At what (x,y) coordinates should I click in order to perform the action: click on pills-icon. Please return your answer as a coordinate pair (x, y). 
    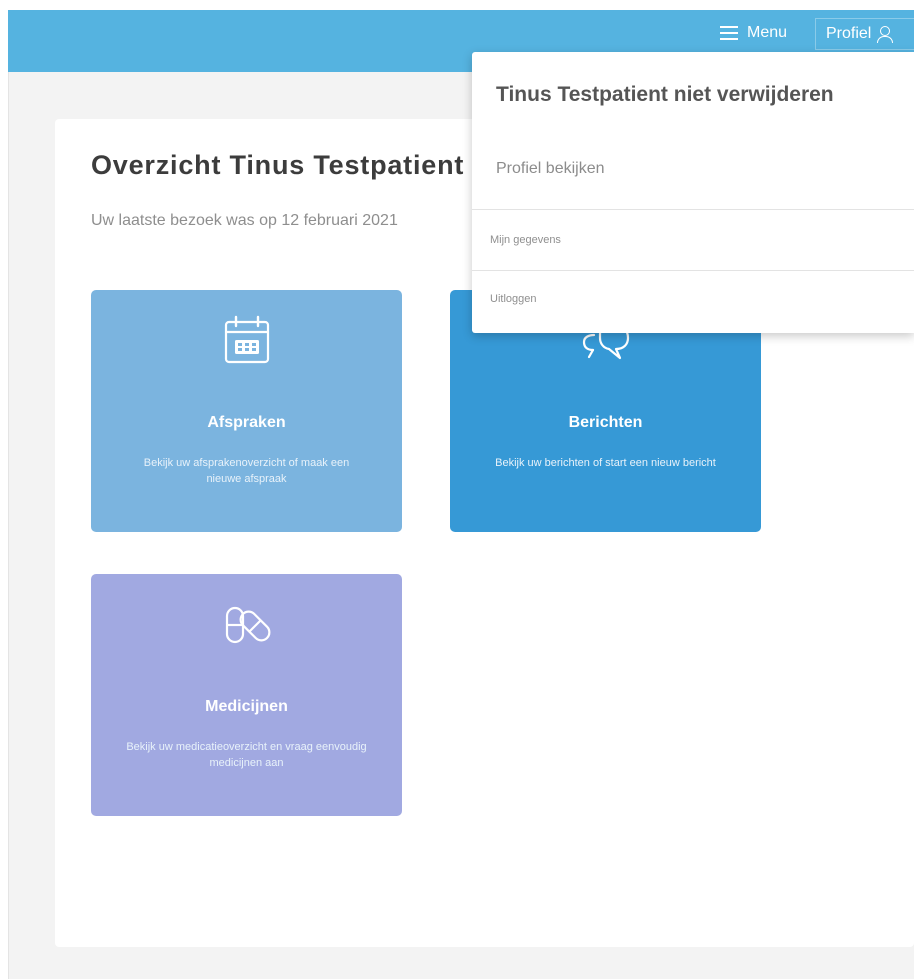
    Looking at the image, I should click on (247, 625).